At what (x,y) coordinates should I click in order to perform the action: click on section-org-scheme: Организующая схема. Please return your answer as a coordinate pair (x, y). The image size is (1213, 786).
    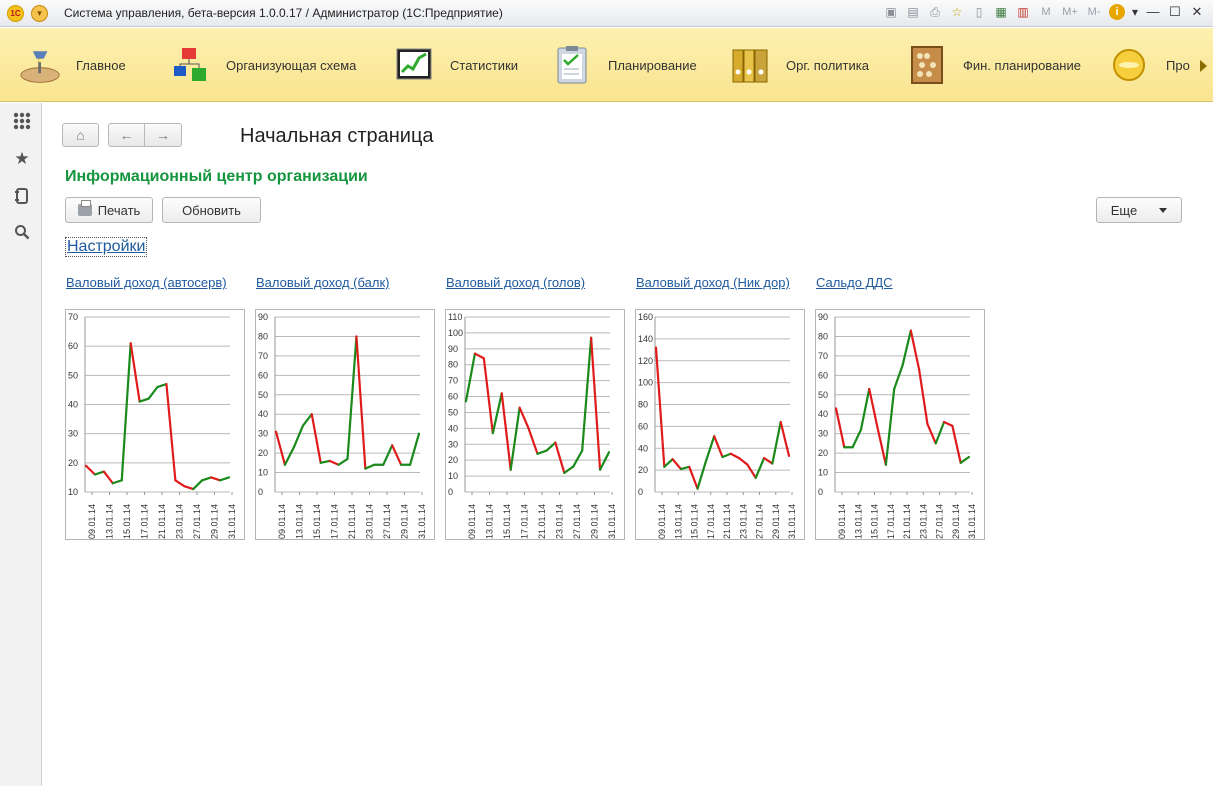
    Looking at the image, I should click on (263, 65).